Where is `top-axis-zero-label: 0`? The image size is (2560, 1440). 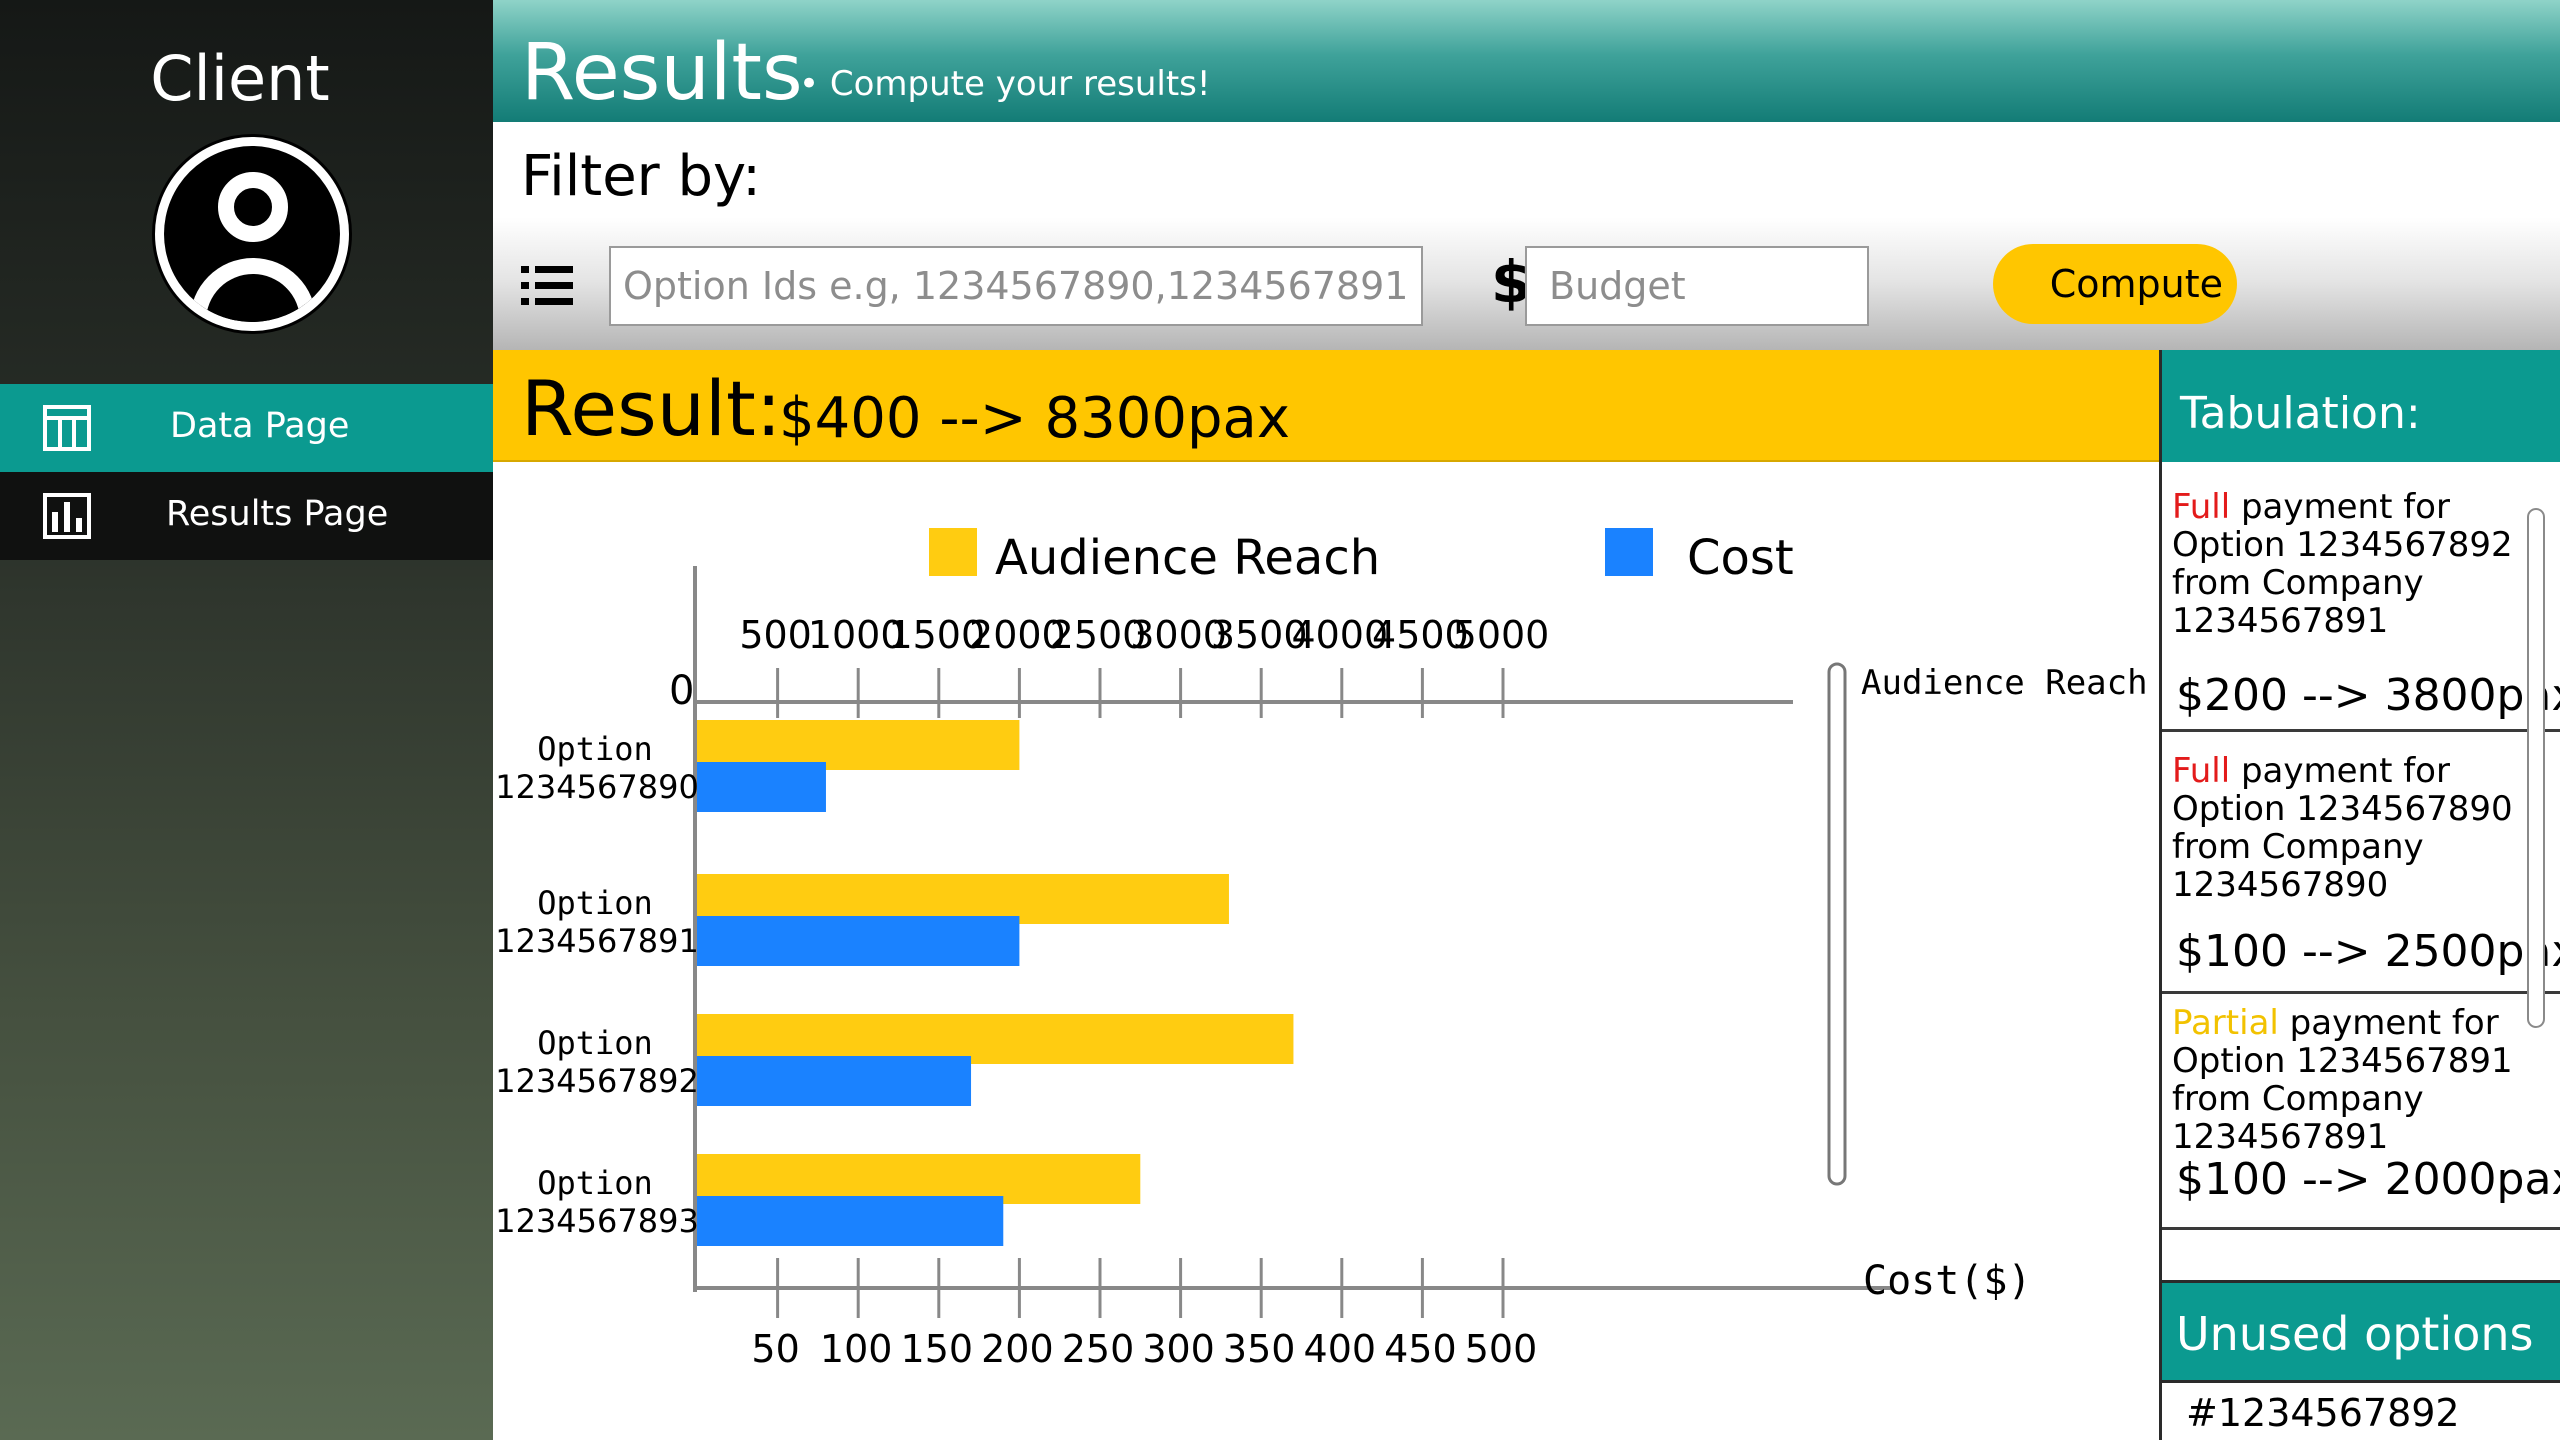
top-axis-zero-label: 0 is located at coordinates (681, 691).